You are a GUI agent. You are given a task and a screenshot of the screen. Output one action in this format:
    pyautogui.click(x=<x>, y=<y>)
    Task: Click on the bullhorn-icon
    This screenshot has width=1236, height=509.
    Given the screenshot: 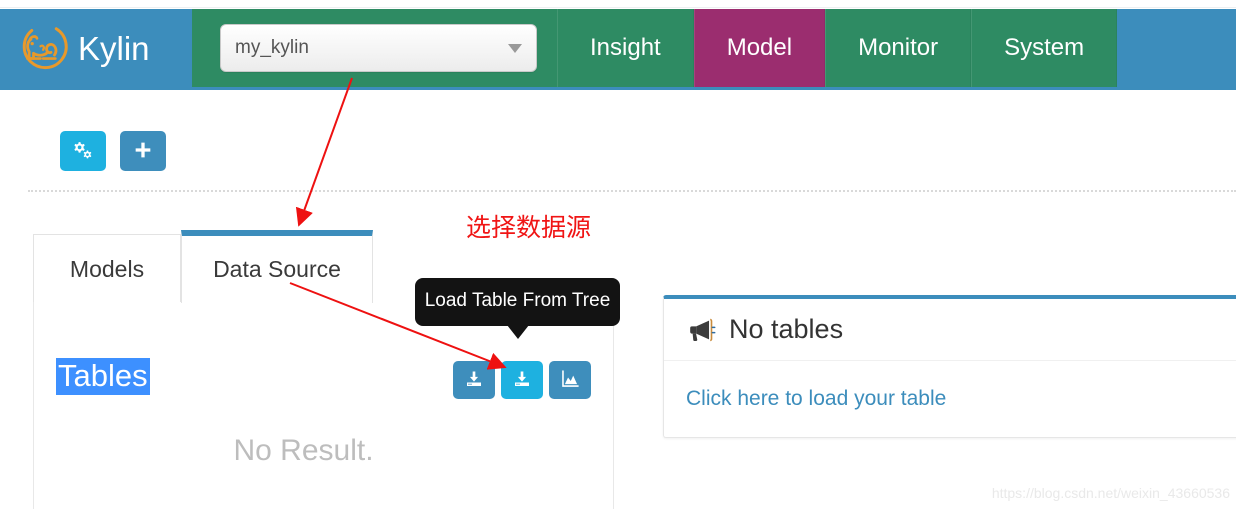 What is the action you would take?
    pyautogui.click(x=701, y=330)
    